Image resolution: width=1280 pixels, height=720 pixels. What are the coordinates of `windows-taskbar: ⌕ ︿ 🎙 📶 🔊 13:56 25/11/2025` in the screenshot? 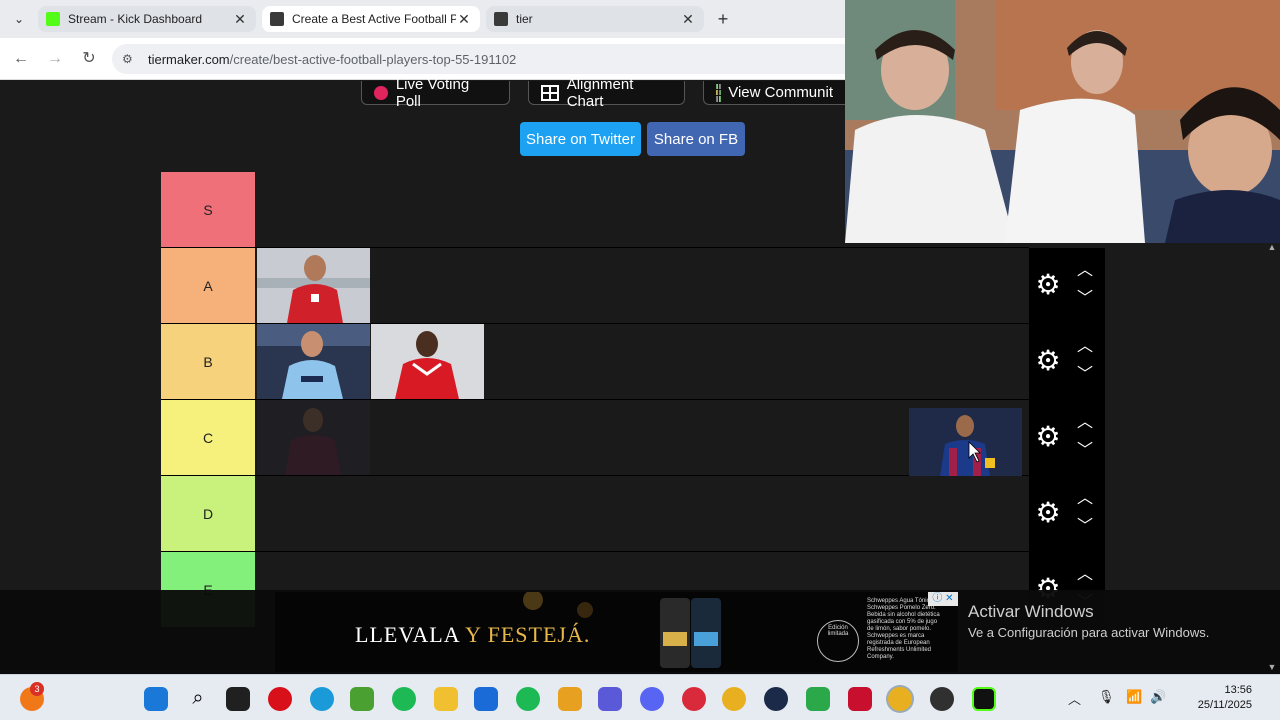 It's located at (640, 697).